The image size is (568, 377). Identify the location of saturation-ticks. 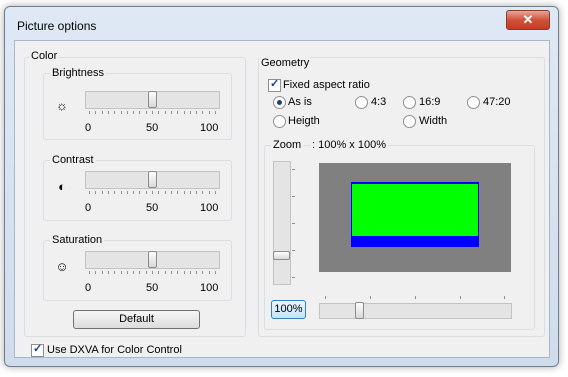
(152, 273).